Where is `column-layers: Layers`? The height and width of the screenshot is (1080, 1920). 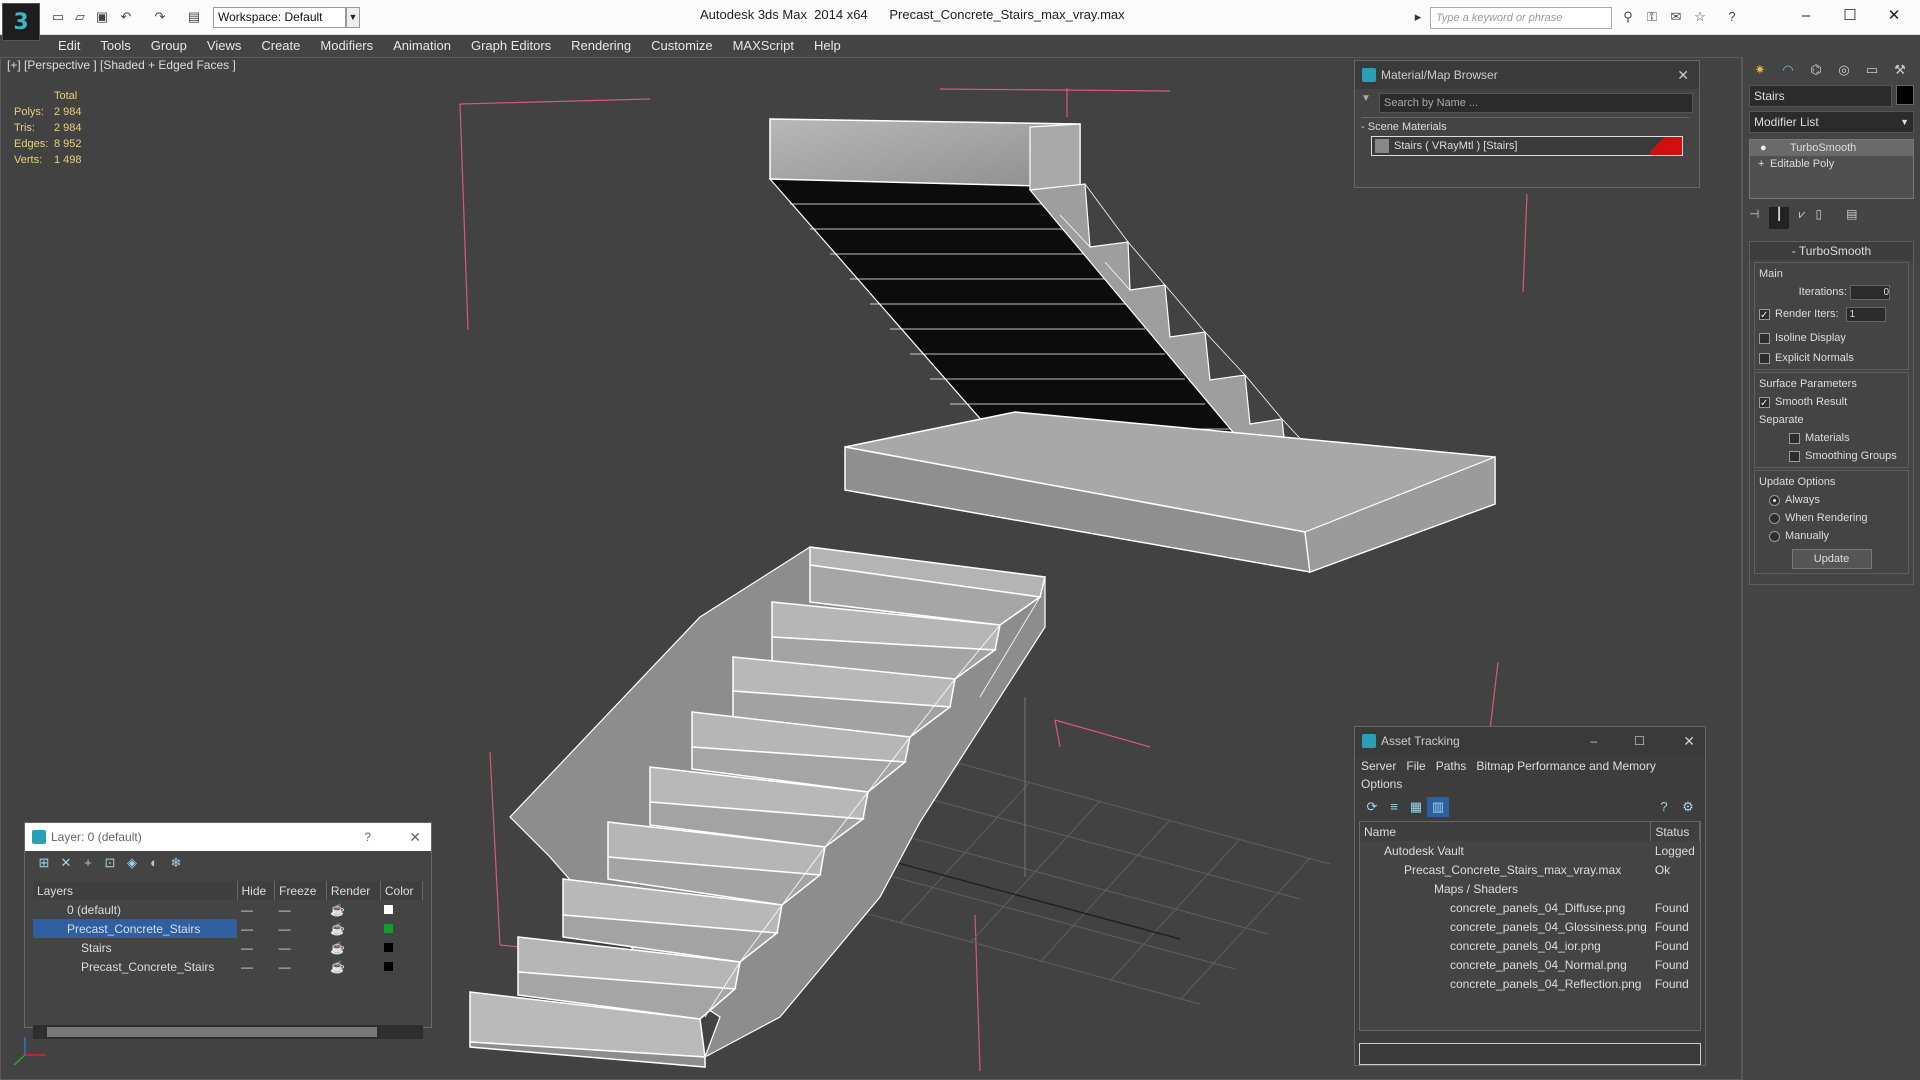 column-layers: Layers is located at coordinates (135, 890).